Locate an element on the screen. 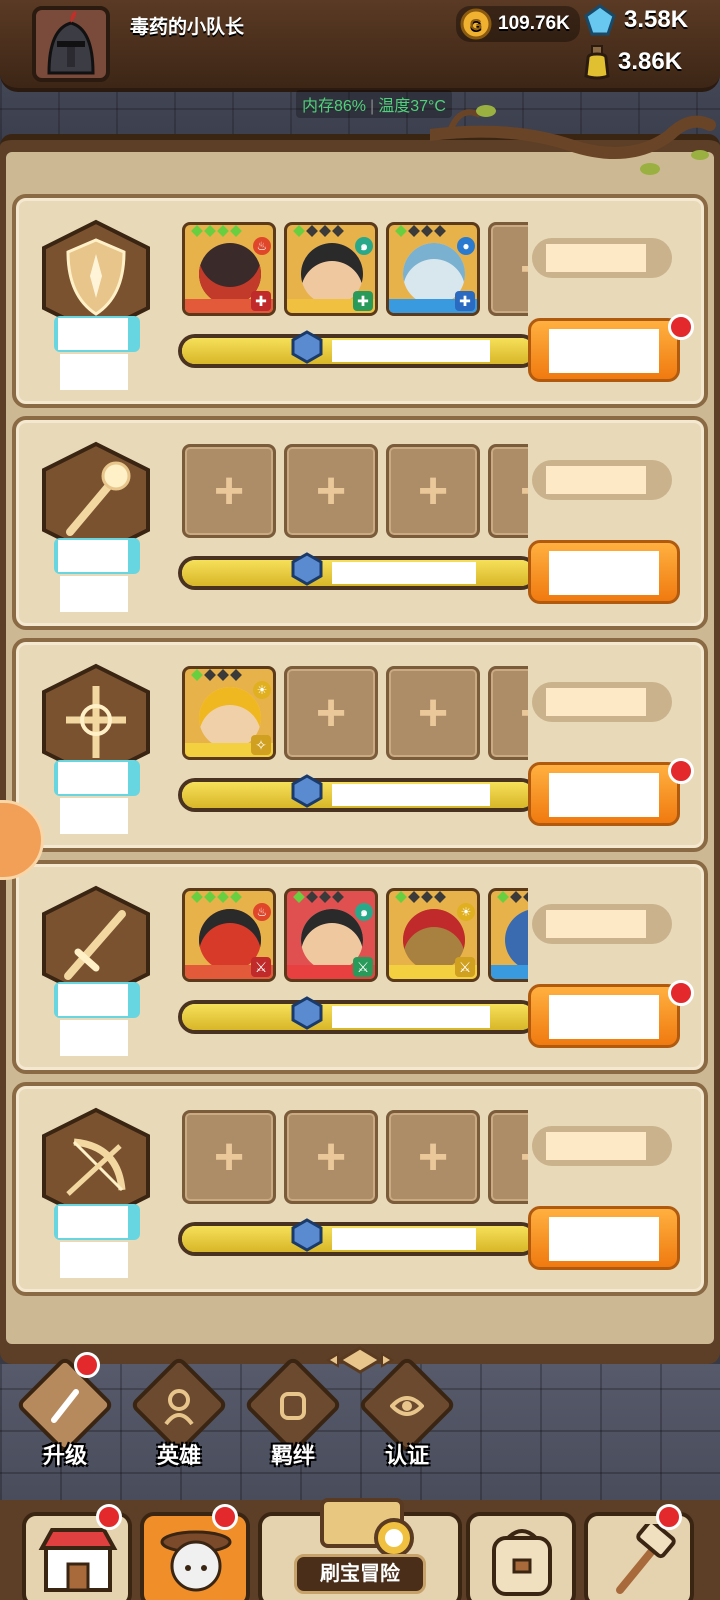 The height and width of the screenshot is (1600, 720). hero-slot-2: ๑ ⚔ is located at coordinates (331, 935).